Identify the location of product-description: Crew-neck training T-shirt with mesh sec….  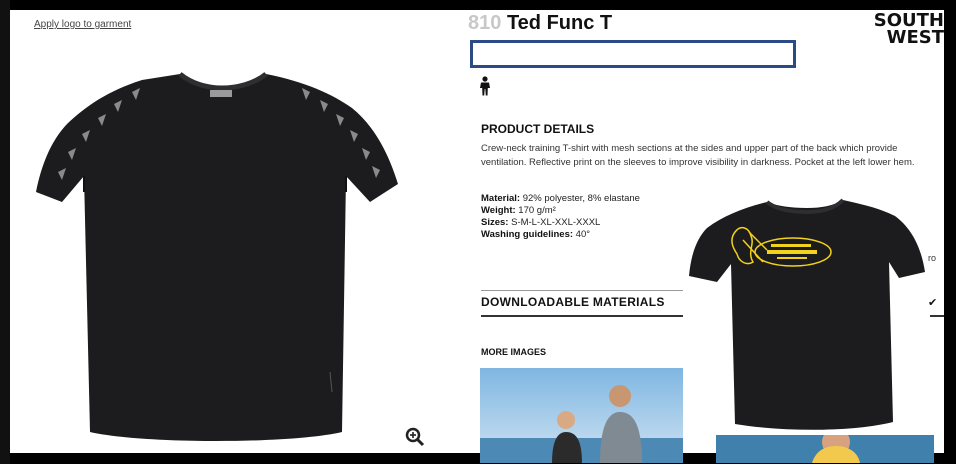
(698, 155).